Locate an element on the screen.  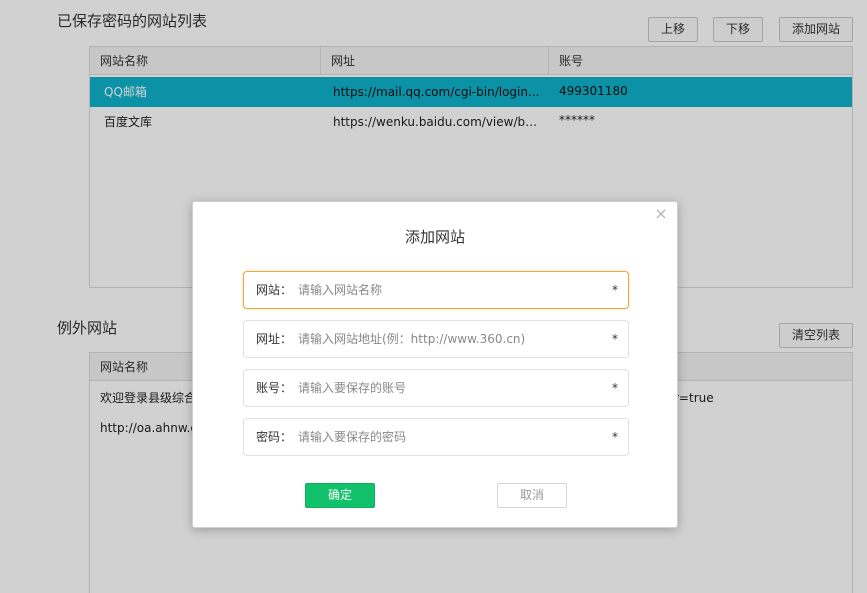
password-field: 密码： * is located at coordinates (436, 437).